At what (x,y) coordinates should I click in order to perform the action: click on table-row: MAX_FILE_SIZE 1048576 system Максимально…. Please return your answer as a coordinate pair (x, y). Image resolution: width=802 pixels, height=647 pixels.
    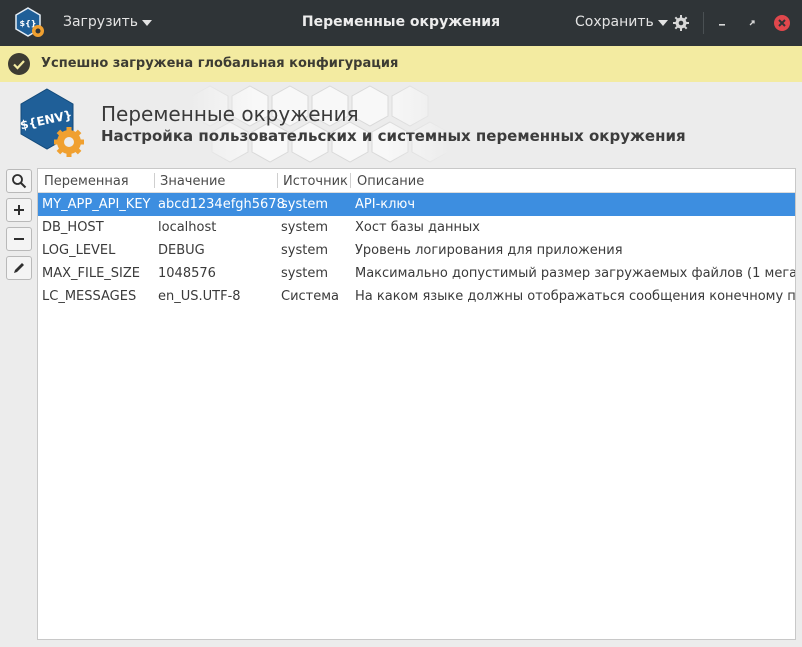
    Looking at the image, I should click on (417, 273).